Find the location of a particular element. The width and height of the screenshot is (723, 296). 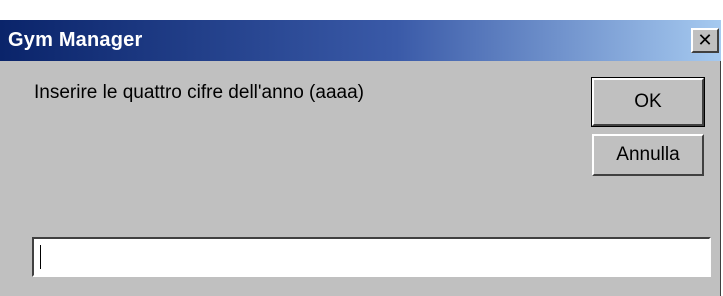

text-caret is located at coordinates (40, 257).